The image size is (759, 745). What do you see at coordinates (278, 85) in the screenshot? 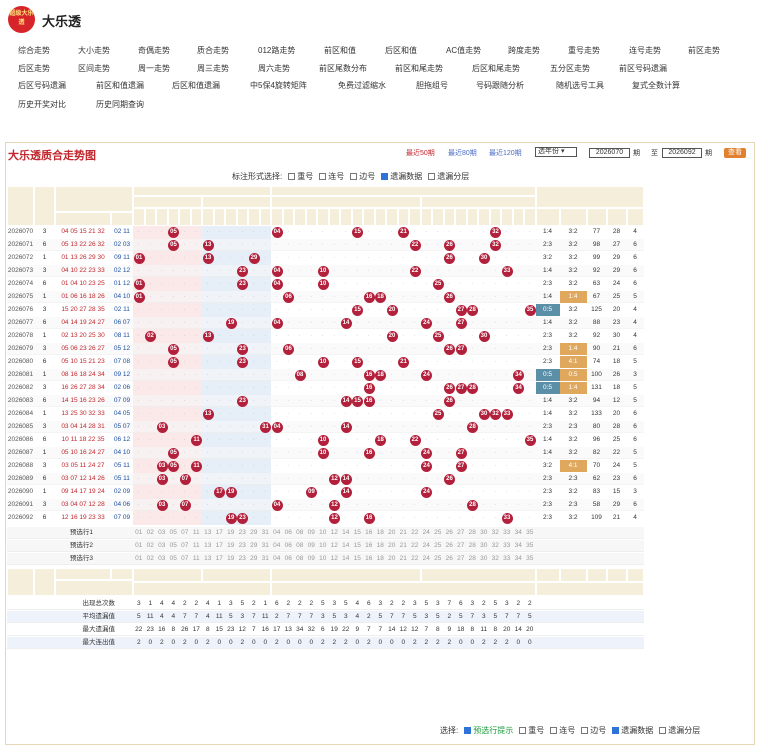
I see `nav-link: 中5保4旋转矩阵` at bounding box center [278, 85].